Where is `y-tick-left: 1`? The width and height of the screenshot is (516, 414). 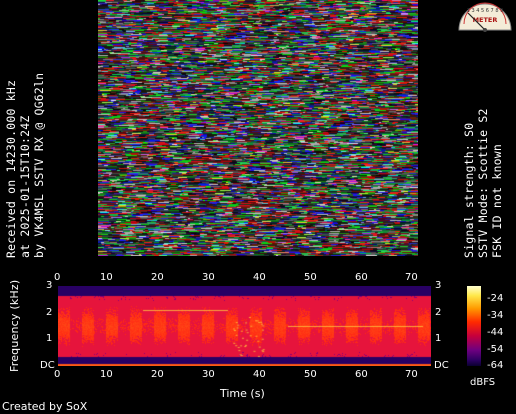 y-tick-left: 1 is located at coordinates (49, 338).